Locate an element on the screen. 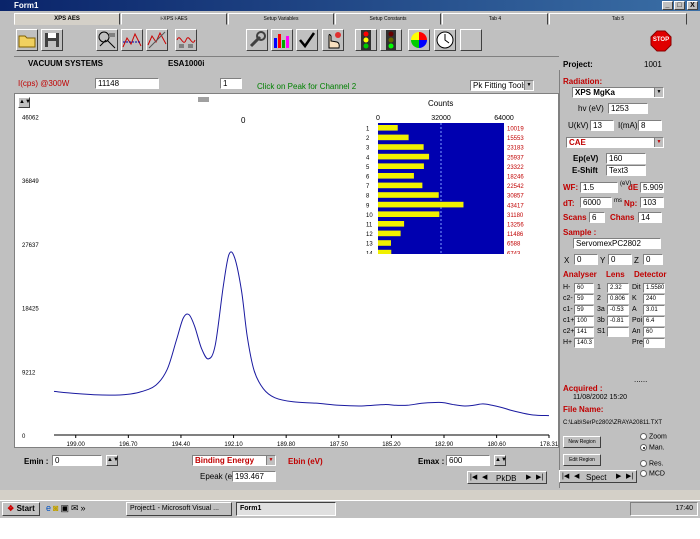 Image resolution: width=700 pixels, height=539 pixels. voltage-field: 13 is located at coordinates (602, 125).